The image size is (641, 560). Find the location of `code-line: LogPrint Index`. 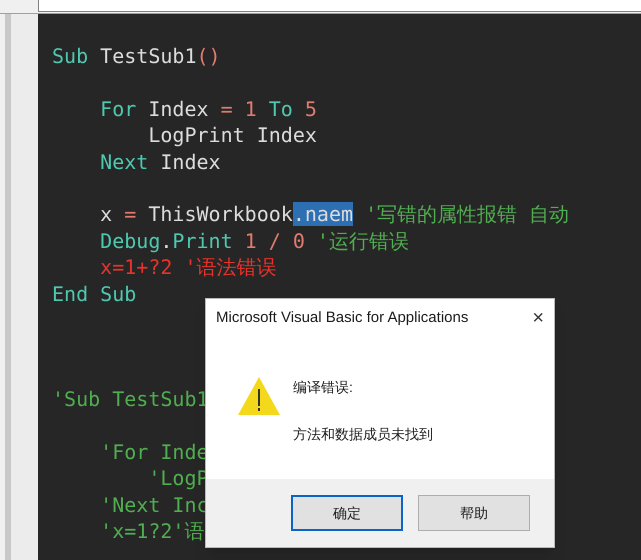

code-line: LogPrint Index is located at coordinates (232, 135).